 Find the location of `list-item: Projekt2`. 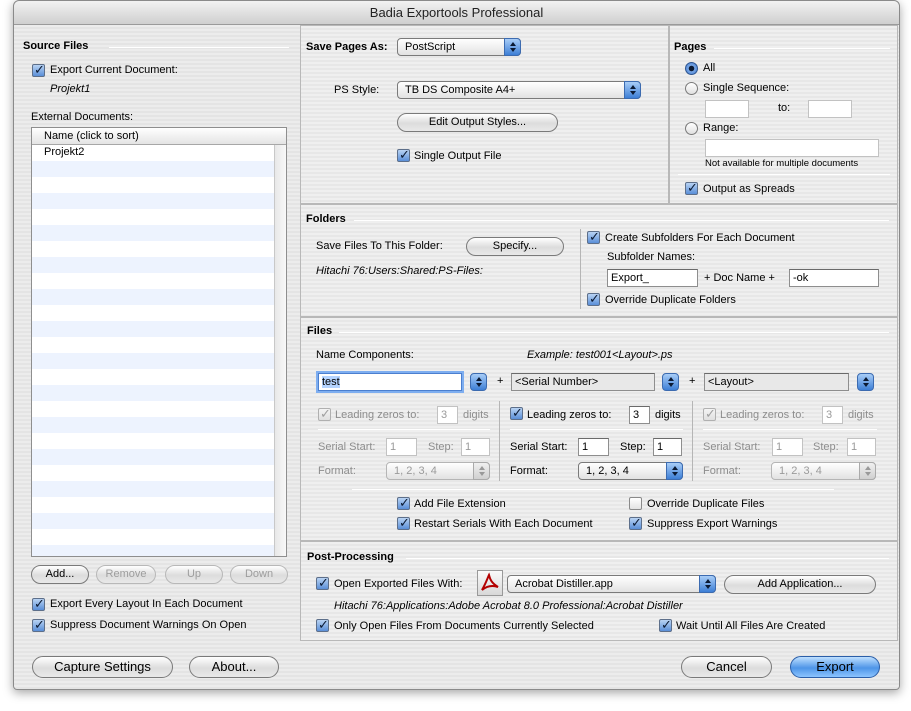

list-item: Projekt2 is located at coordinates (64, 152).